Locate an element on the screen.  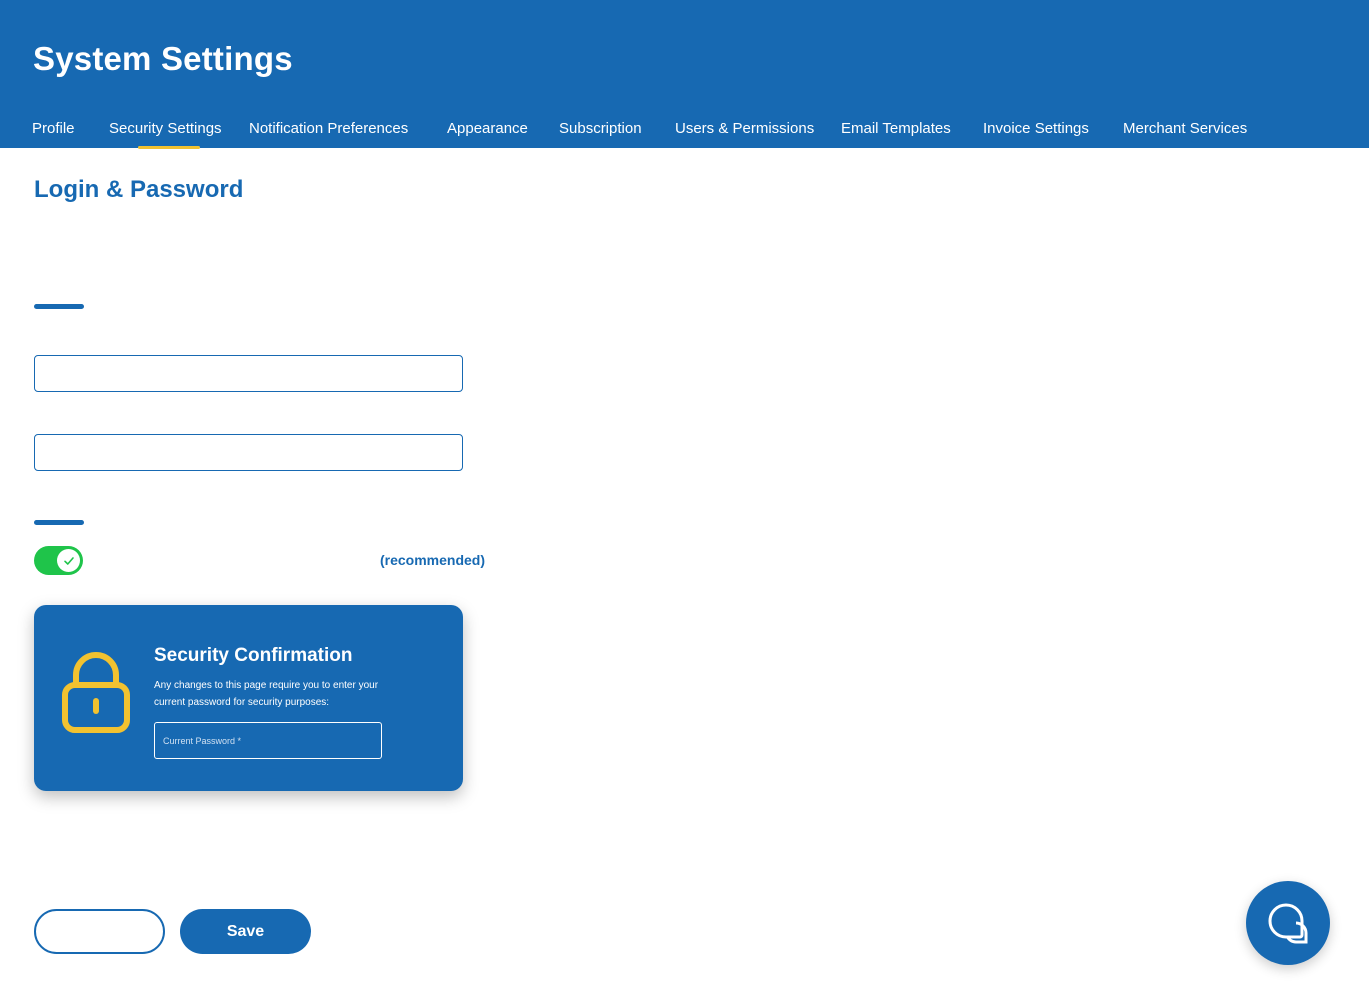
check-icon is located at coordinates (68, 560).